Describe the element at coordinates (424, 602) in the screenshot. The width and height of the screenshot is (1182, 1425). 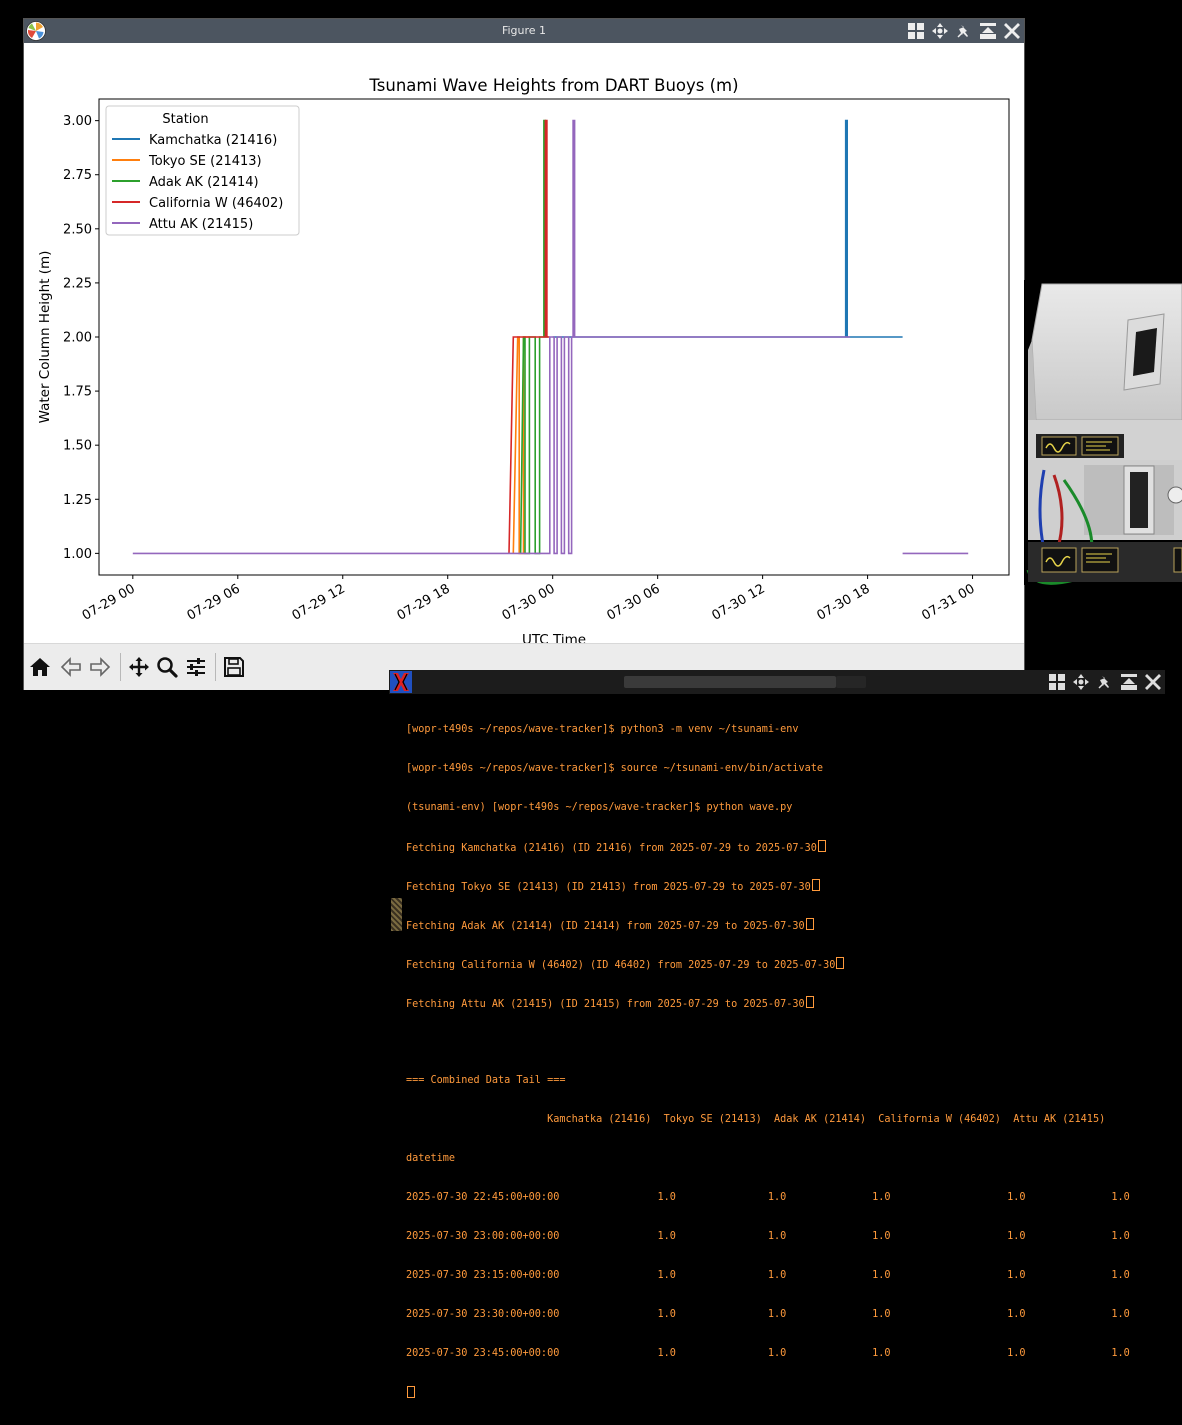
I see `x-tick-label: 07-29 18` at that location.